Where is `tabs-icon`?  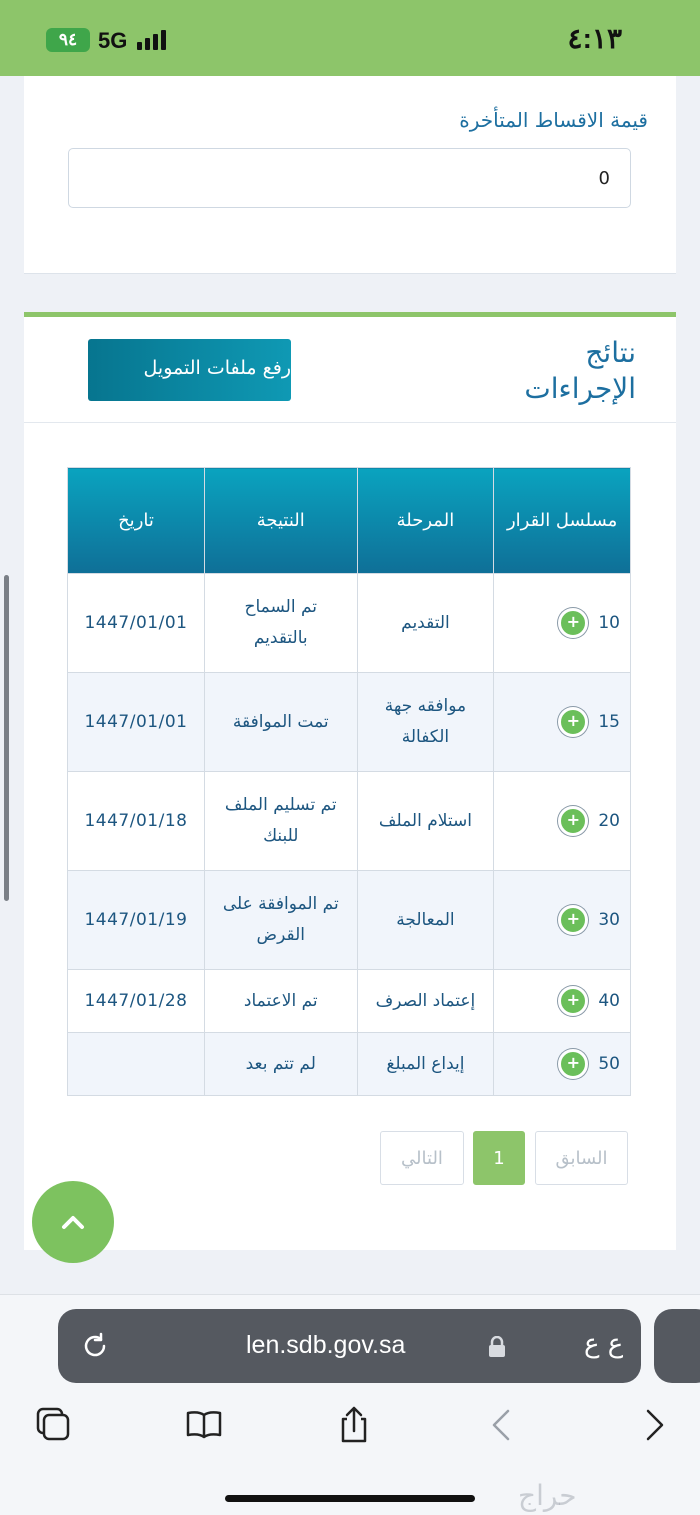 tabs-icon is located at coordinates (54, 1425).